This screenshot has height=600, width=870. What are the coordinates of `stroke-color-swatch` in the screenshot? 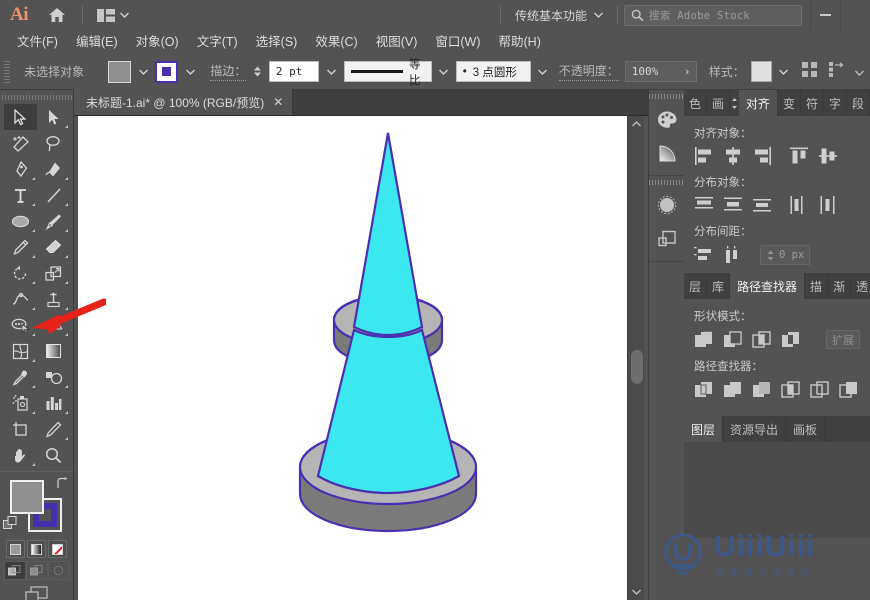 It's located at (167, 71).